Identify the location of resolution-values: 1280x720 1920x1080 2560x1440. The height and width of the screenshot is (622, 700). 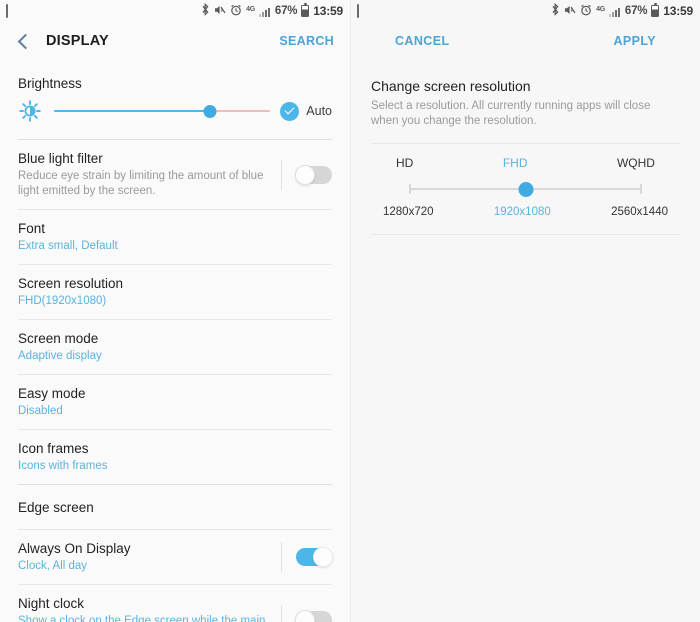
(525, 208).